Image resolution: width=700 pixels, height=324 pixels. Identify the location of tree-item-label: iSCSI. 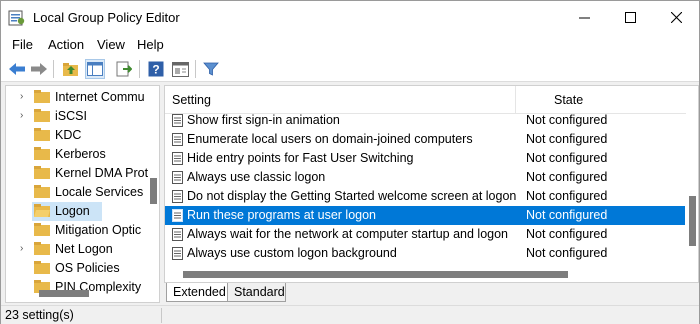
(71, 116).